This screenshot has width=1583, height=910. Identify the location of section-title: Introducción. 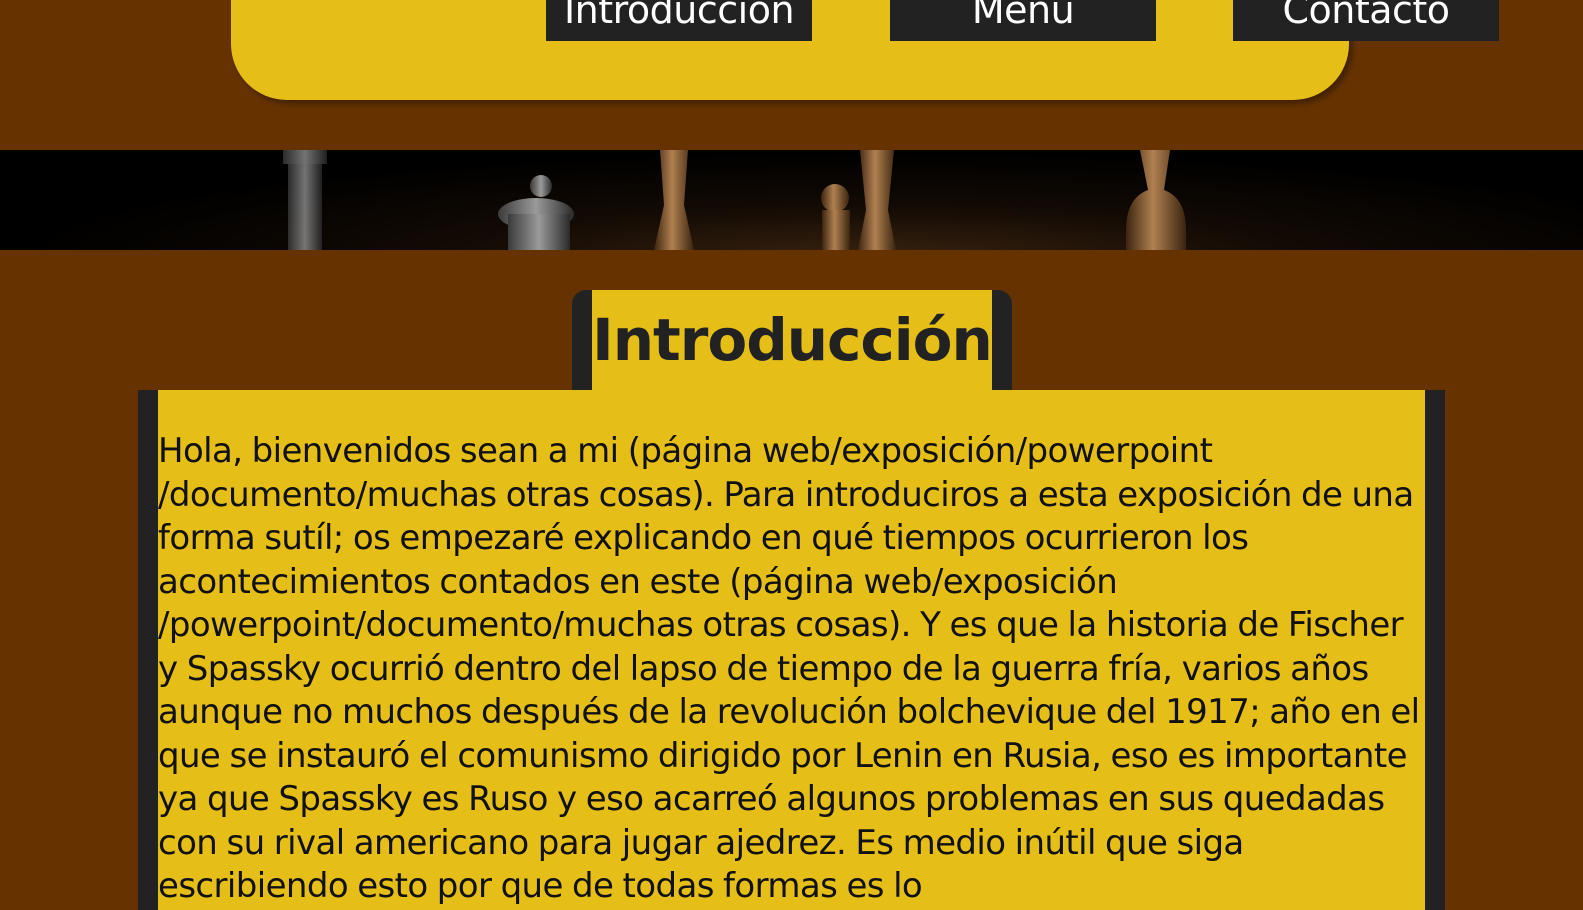
(792, 340).